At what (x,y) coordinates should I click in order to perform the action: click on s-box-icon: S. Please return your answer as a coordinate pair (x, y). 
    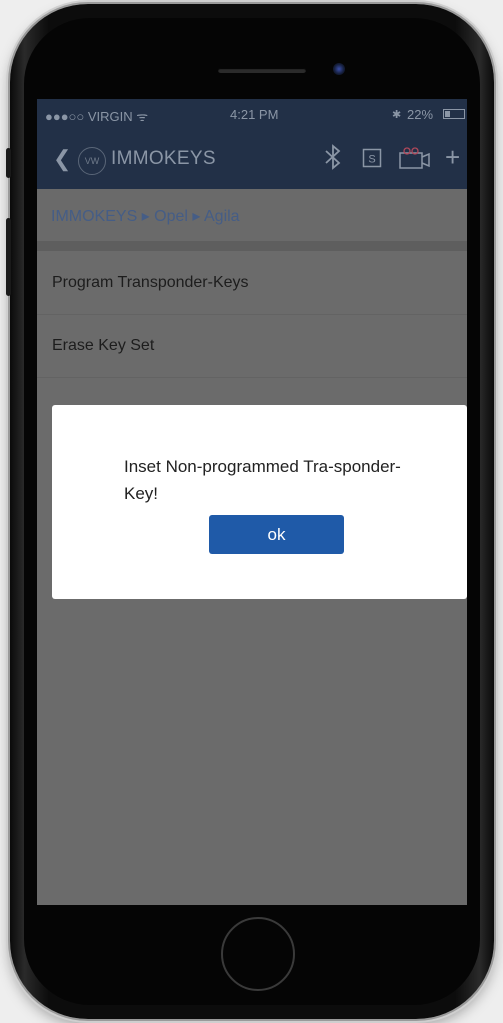
    Looking at the image, I should click on (372, 161).